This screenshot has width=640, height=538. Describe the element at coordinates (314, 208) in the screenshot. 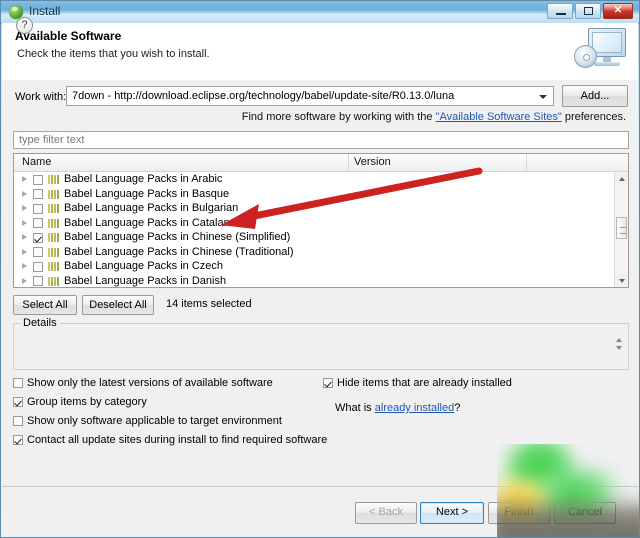

I see `table-row: Babel Language Packs in Bulgarian` at that location.